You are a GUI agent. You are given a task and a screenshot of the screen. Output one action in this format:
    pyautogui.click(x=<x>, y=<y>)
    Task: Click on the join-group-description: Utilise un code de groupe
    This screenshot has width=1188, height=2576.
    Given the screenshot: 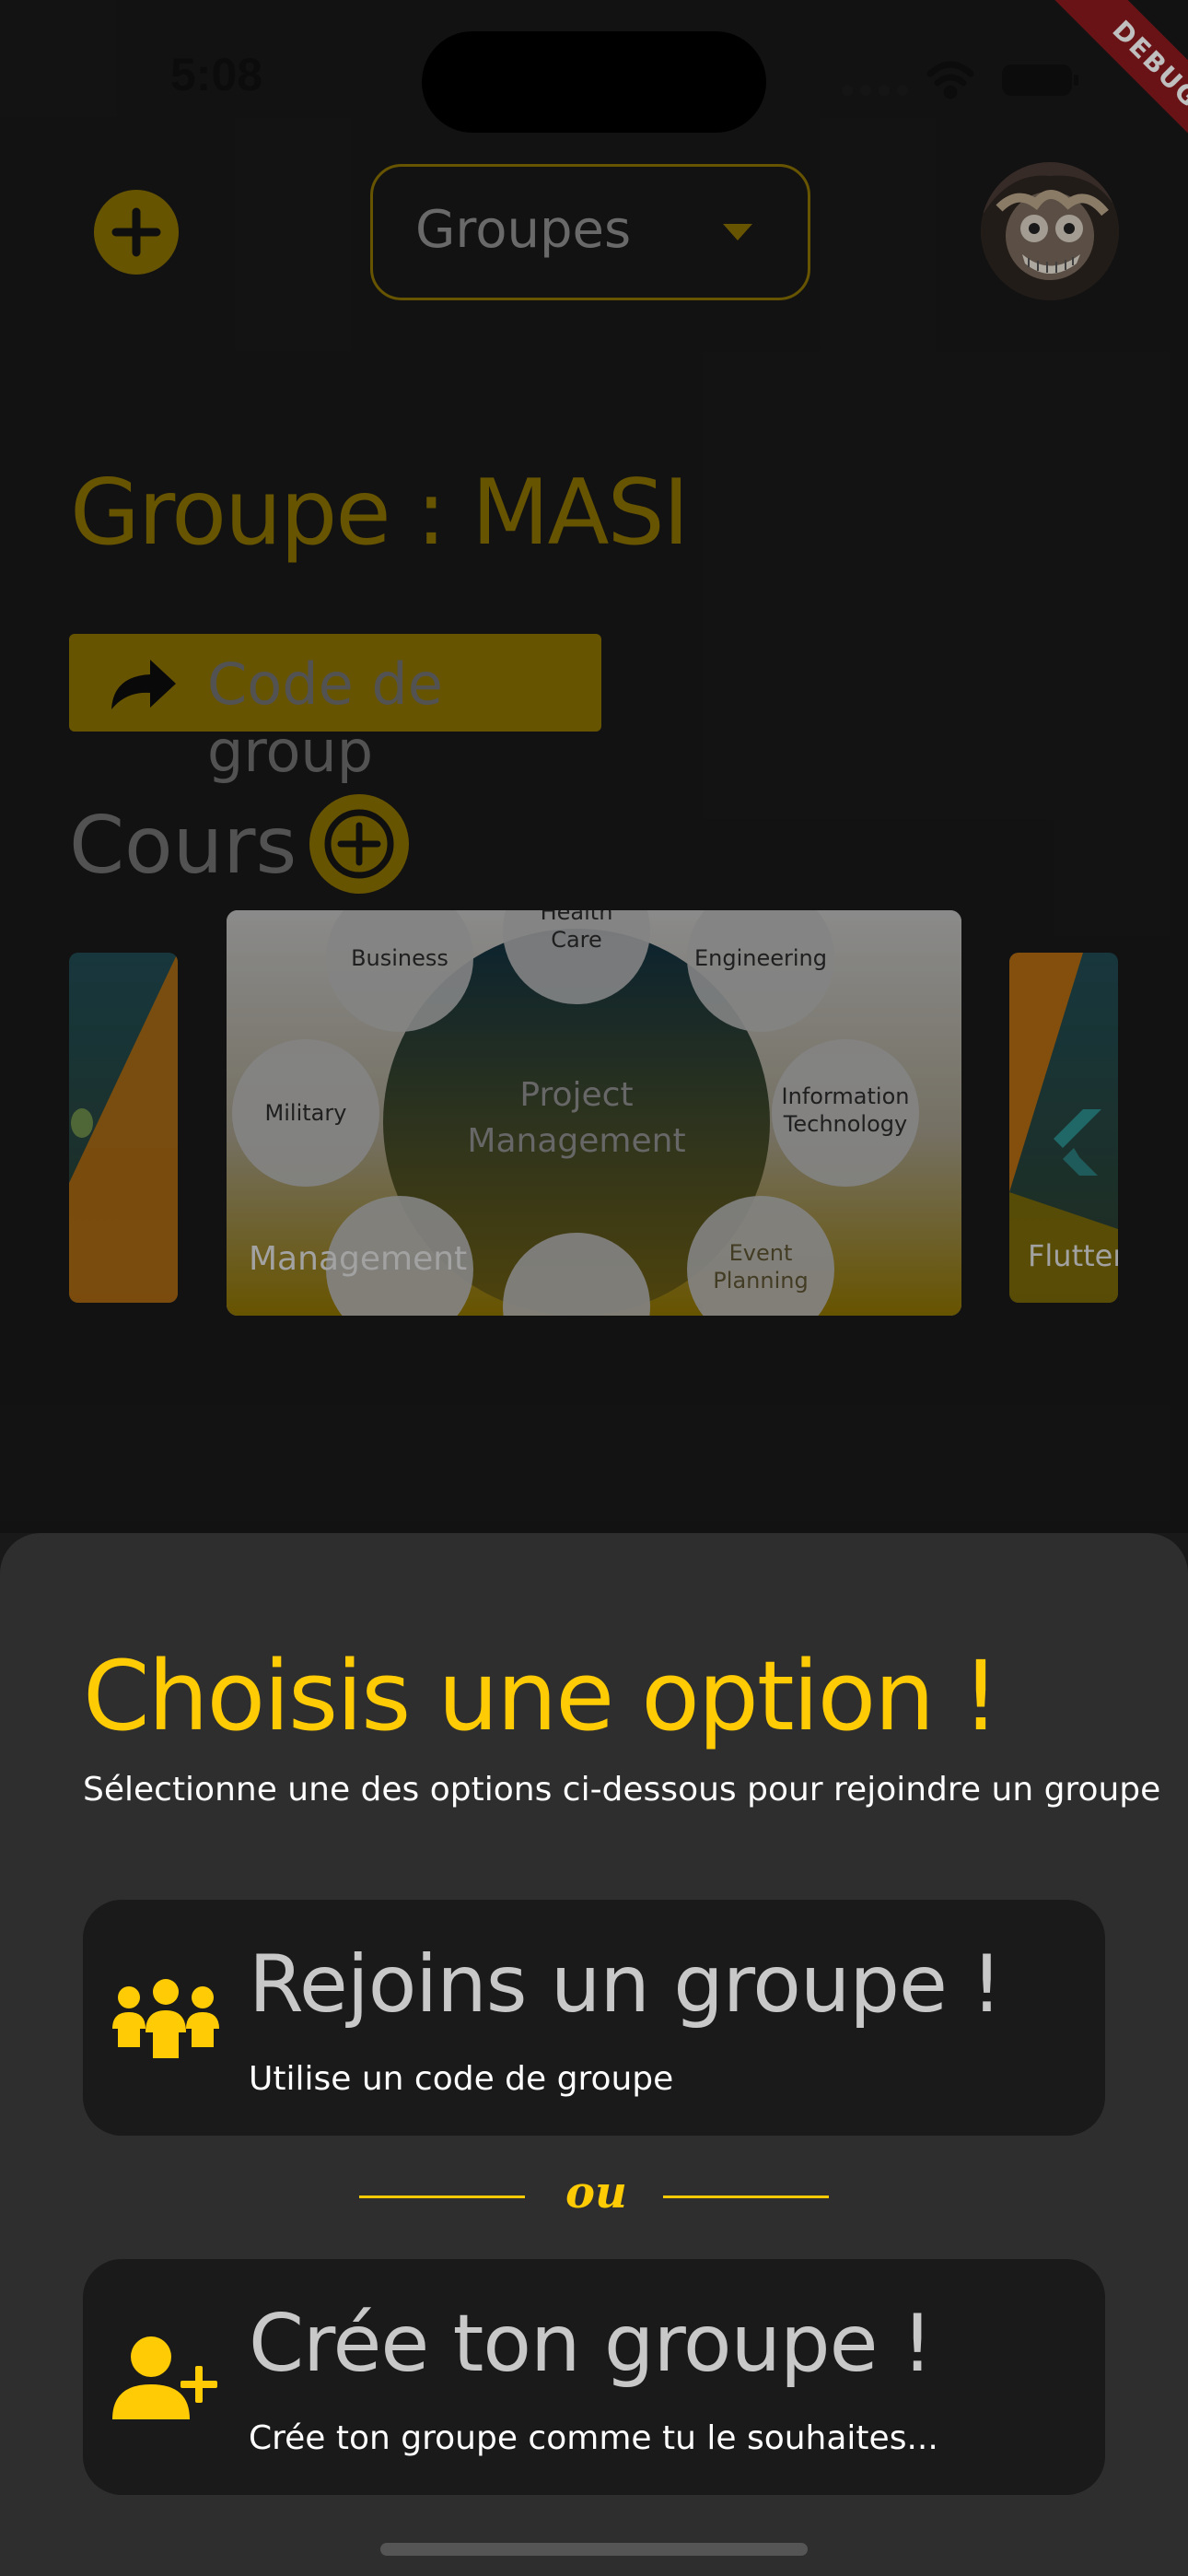 What is the action you would take?
    pyautogui.click(x=461, y=2079)
    